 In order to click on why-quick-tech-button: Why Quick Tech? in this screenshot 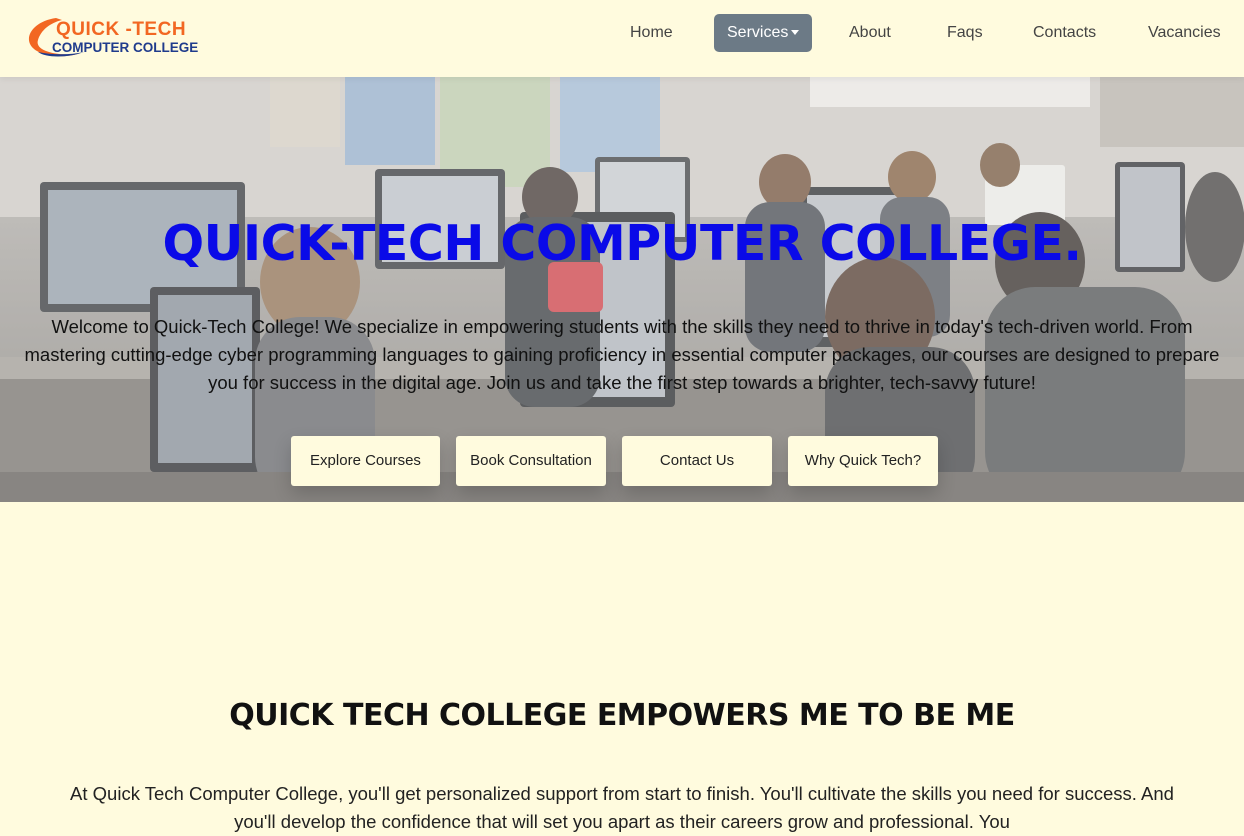, I will do `click(863, 461)`.